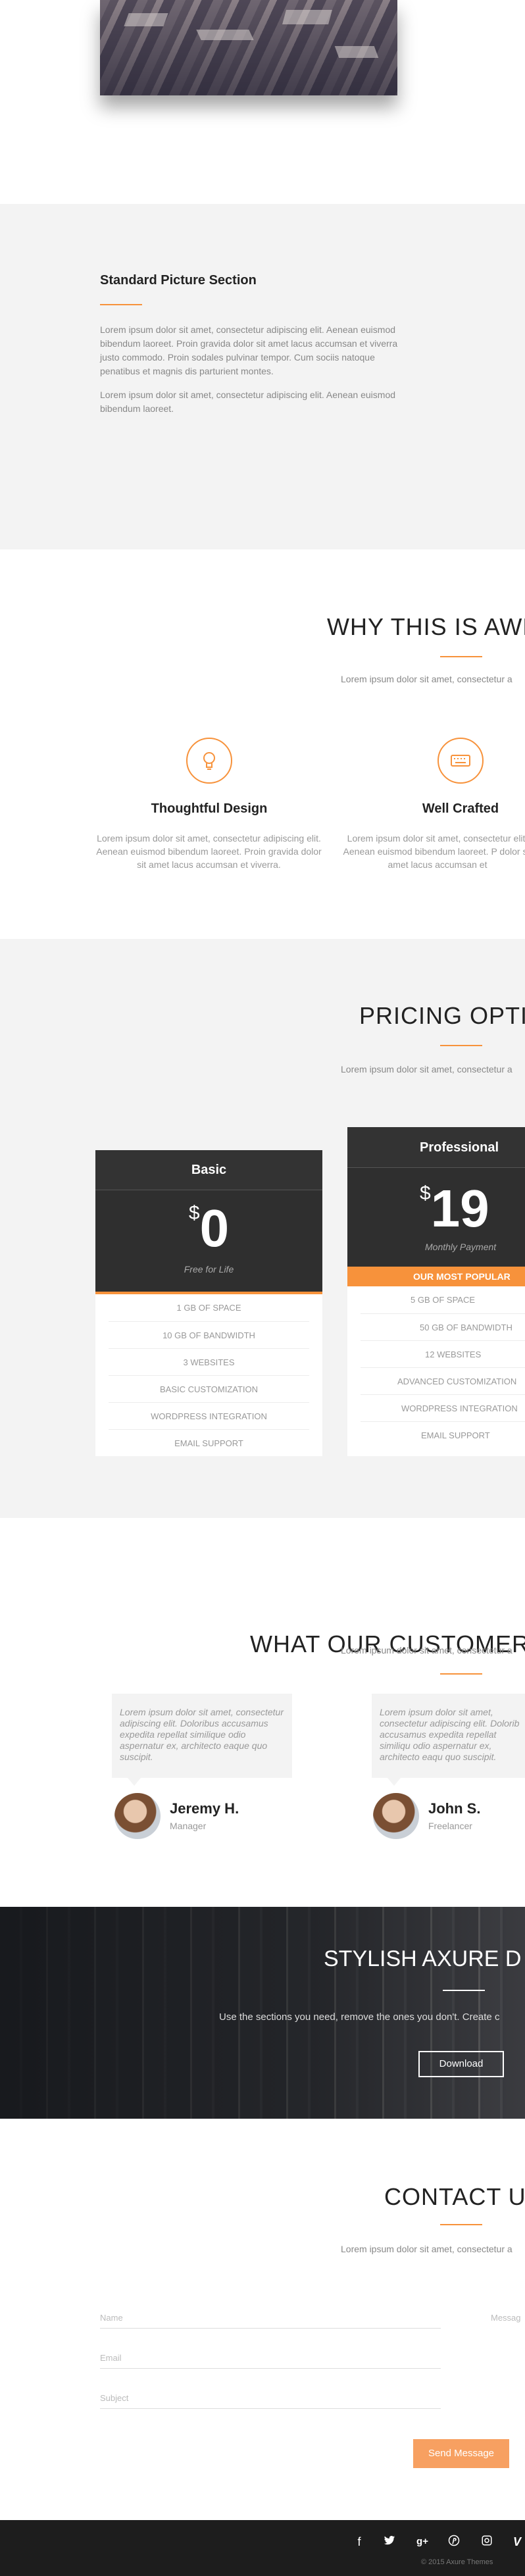 The height and width of the screenshot is (2576, 525). Describe the element at coordinates (443, 1326) in the screenshot. I see `plan-feature: 50 GB OF BANDWIDTH` at that location.